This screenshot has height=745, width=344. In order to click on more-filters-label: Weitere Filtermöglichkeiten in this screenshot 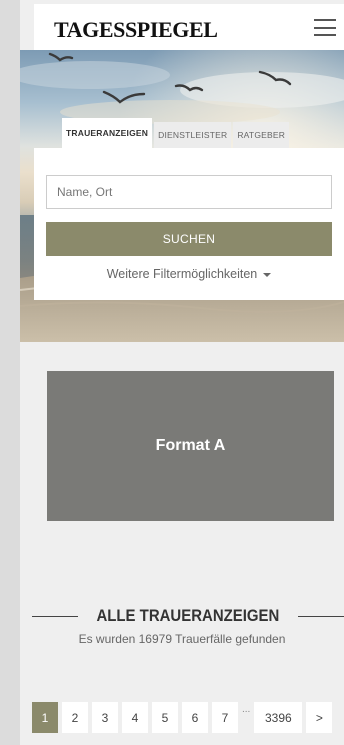, I will do `click(182, 274)`.